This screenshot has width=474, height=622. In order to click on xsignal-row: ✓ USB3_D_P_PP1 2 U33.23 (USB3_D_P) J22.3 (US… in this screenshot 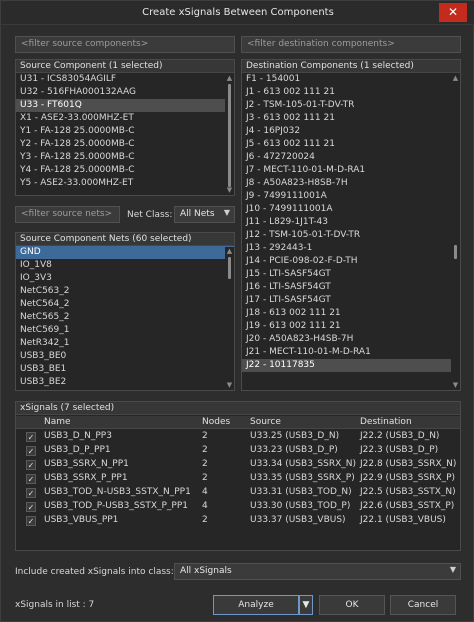, I will do `click(238, 451)`.